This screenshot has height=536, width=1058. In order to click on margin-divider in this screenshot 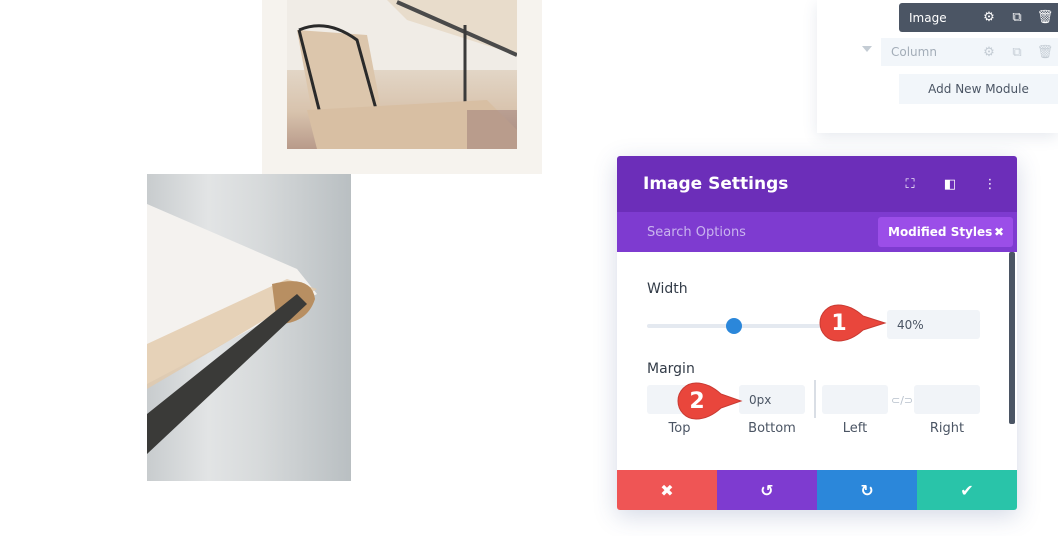, I will do `click(815, 399)`.